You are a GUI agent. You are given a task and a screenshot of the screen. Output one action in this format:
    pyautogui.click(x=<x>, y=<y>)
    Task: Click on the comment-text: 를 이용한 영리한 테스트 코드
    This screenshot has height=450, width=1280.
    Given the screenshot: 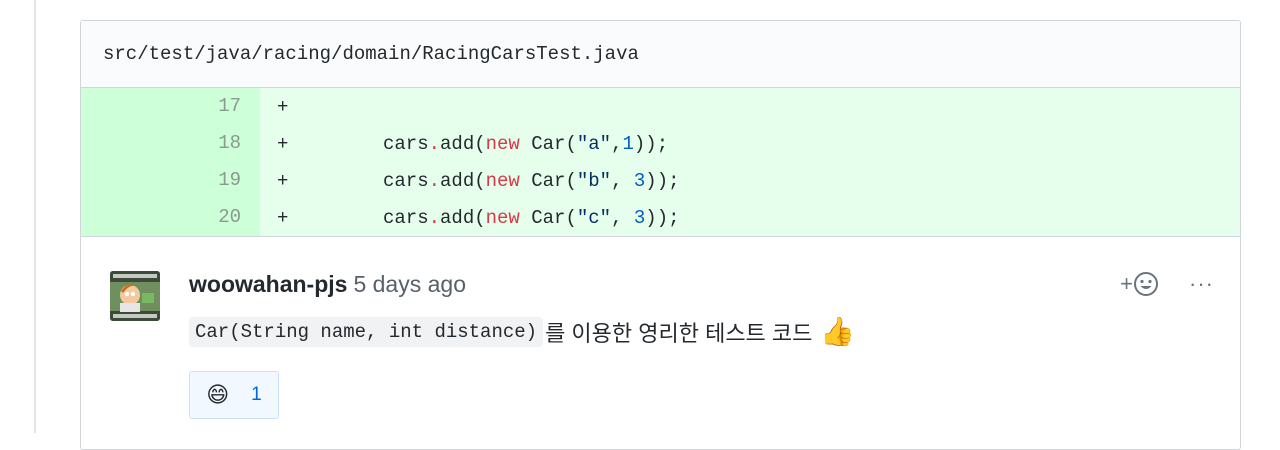 What is the action you would take?
    pyautogui.click(x=679, y=333)
    